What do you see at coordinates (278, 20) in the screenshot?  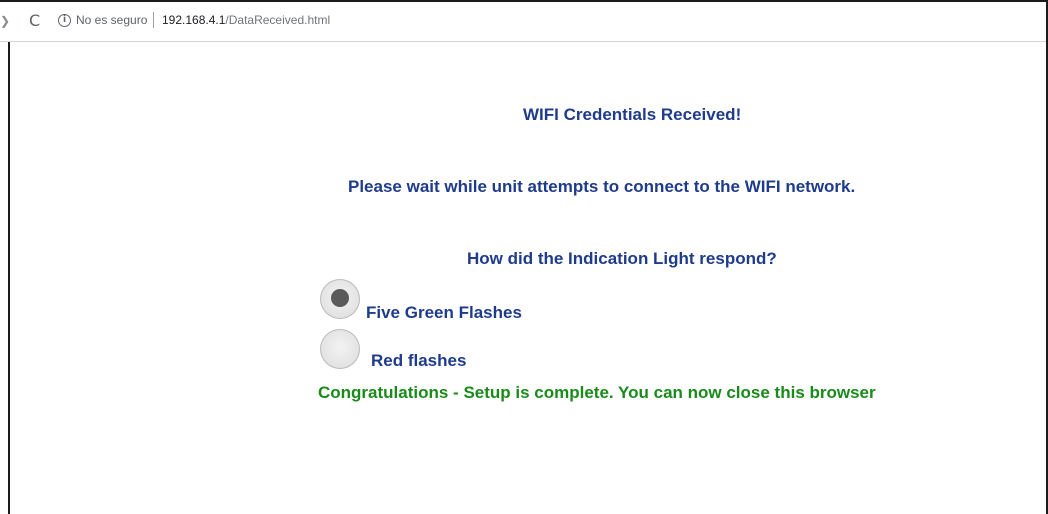 I see `url-path: /DataReceived.html` at bounding box center [278, 20].